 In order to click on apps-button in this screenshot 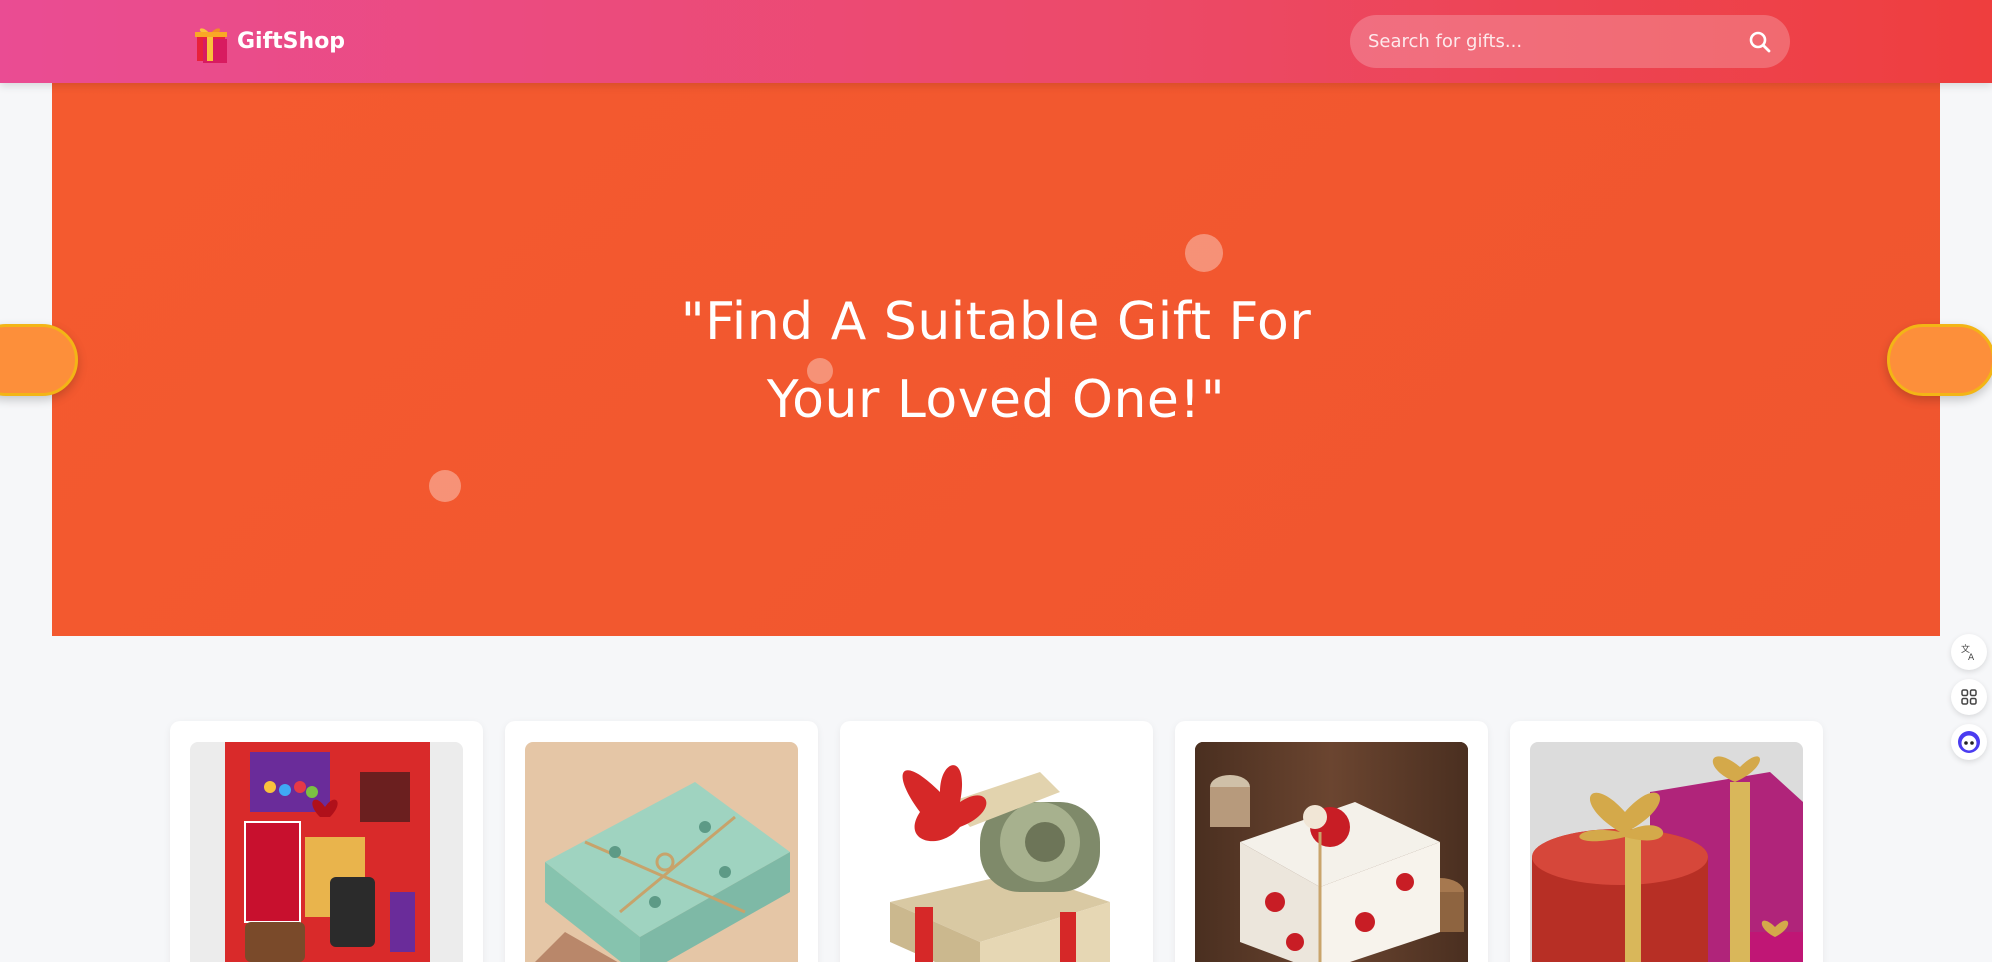, I will do `click(1969, 697)`.